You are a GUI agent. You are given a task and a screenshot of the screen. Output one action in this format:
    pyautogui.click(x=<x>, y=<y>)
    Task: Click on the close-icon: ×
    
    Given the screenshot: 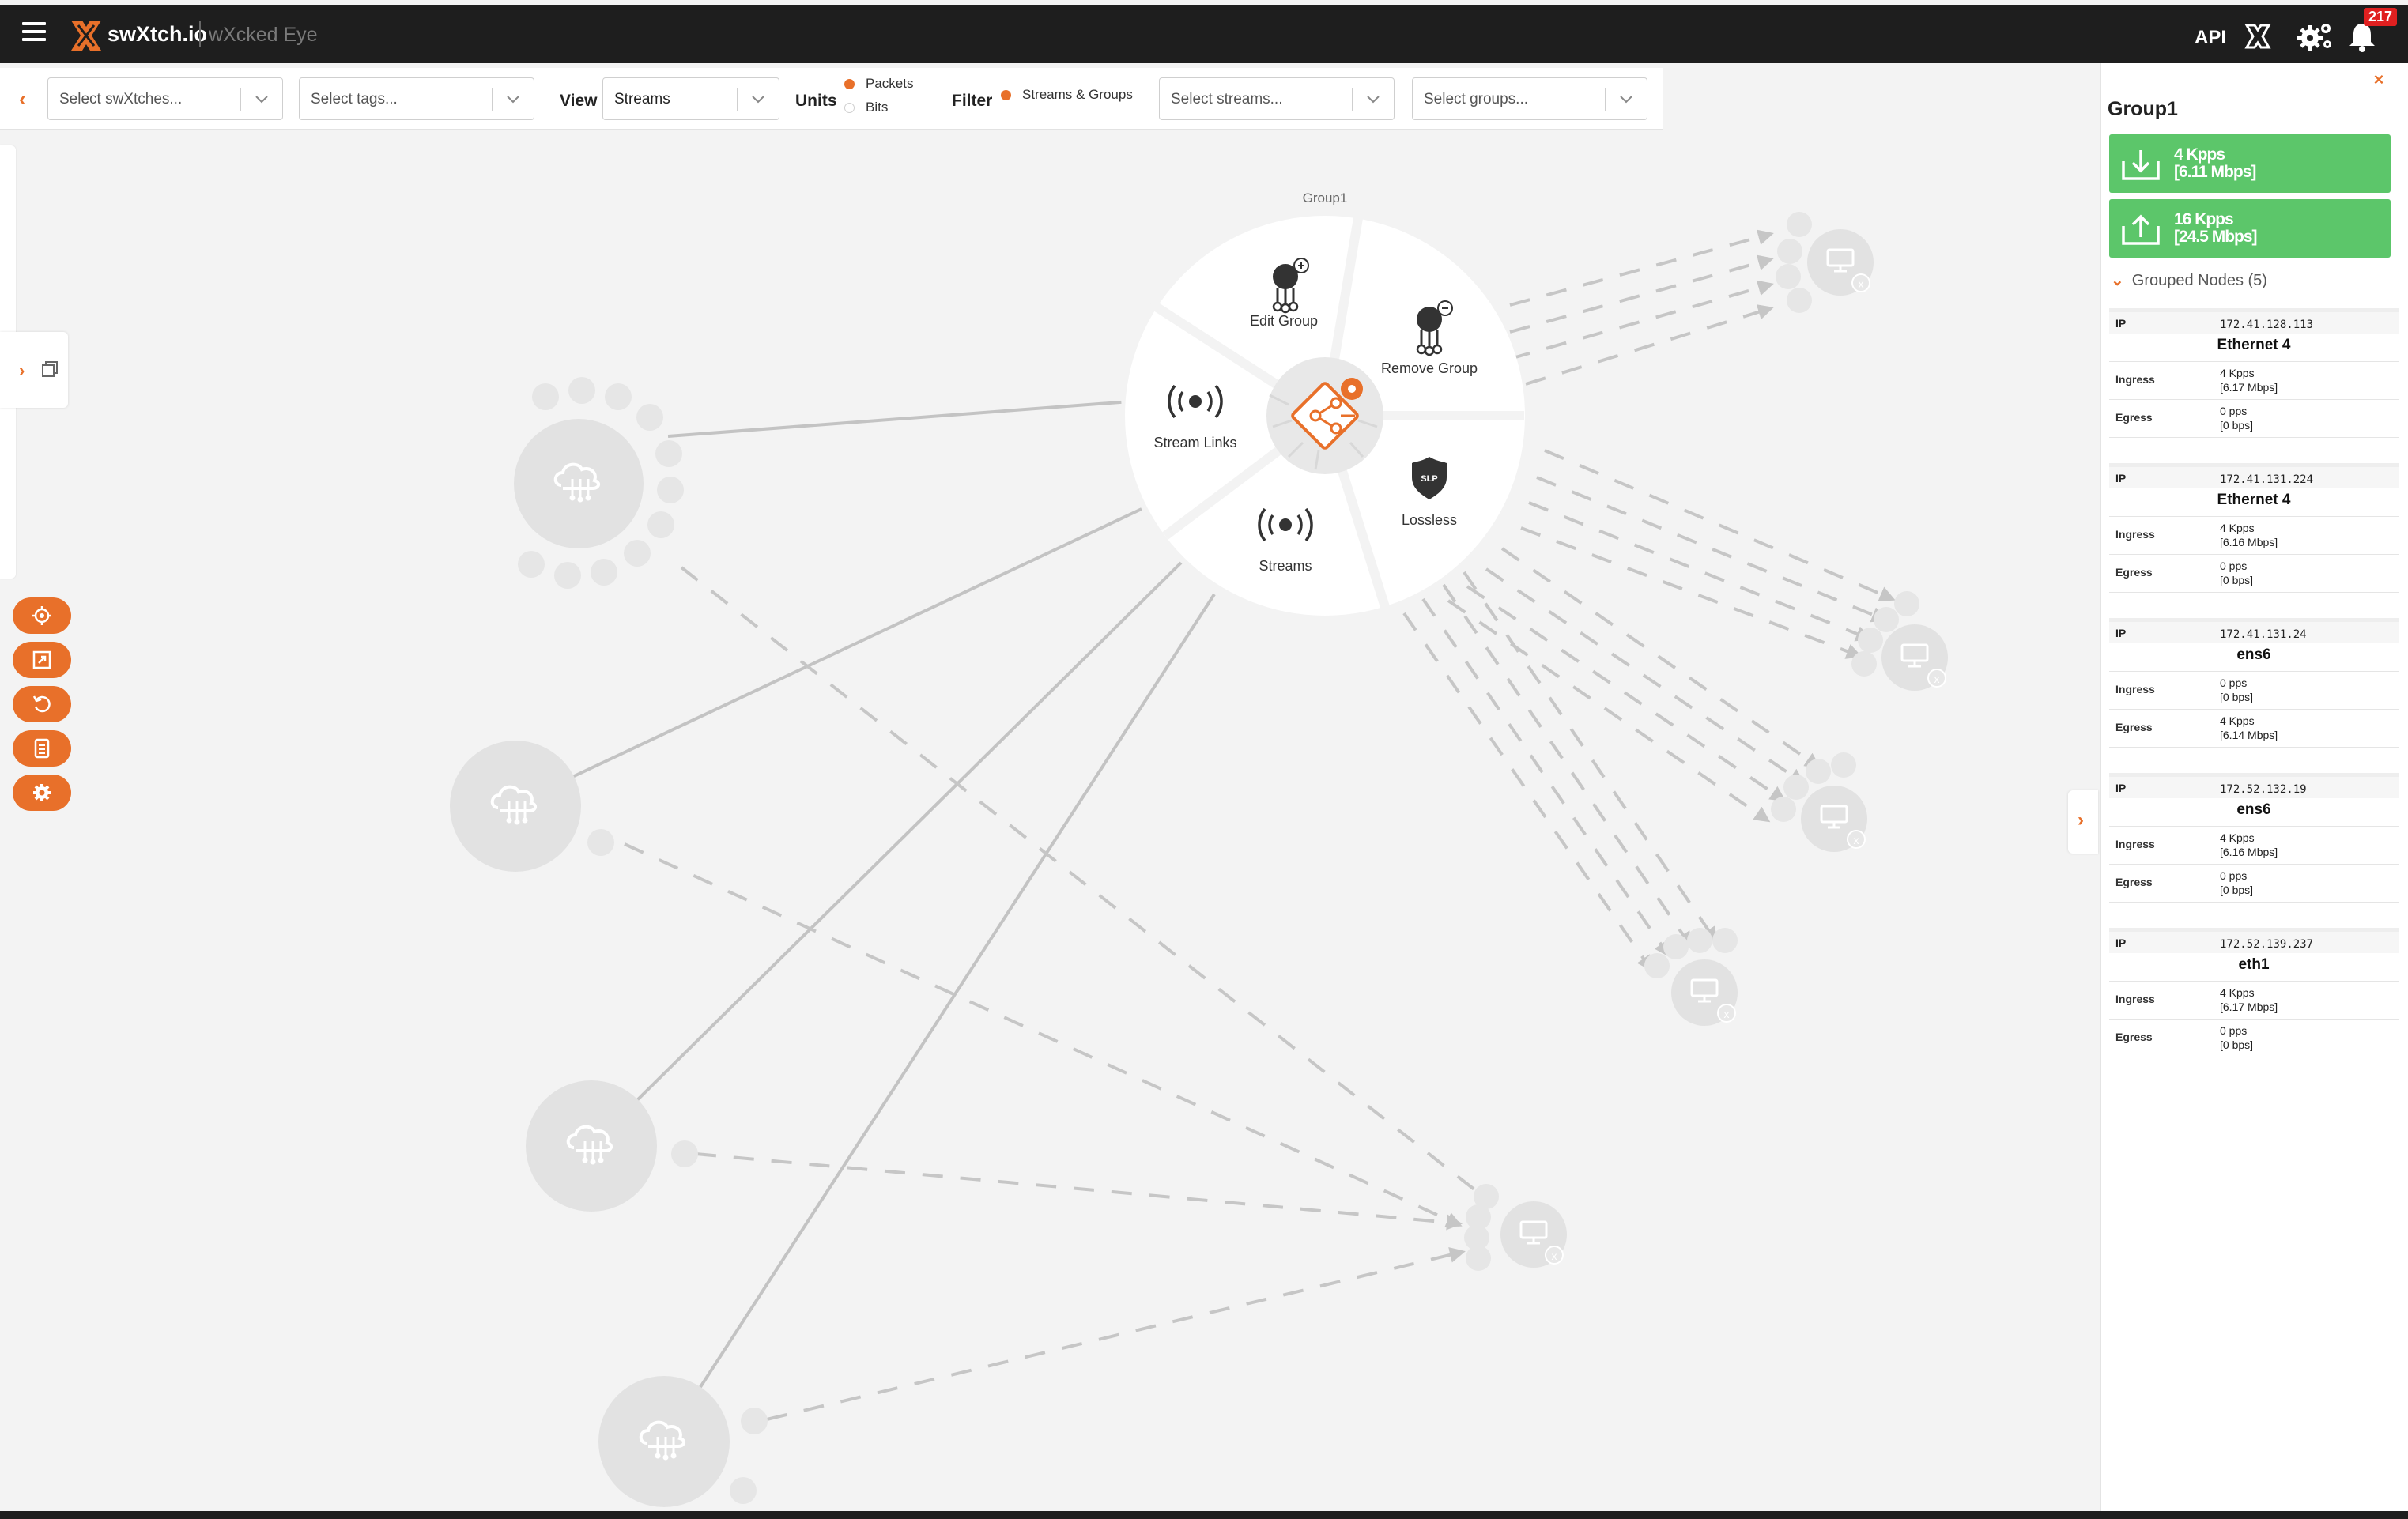 What is the action you would take?
    pyautogui.click(x=2378, y=80)
    